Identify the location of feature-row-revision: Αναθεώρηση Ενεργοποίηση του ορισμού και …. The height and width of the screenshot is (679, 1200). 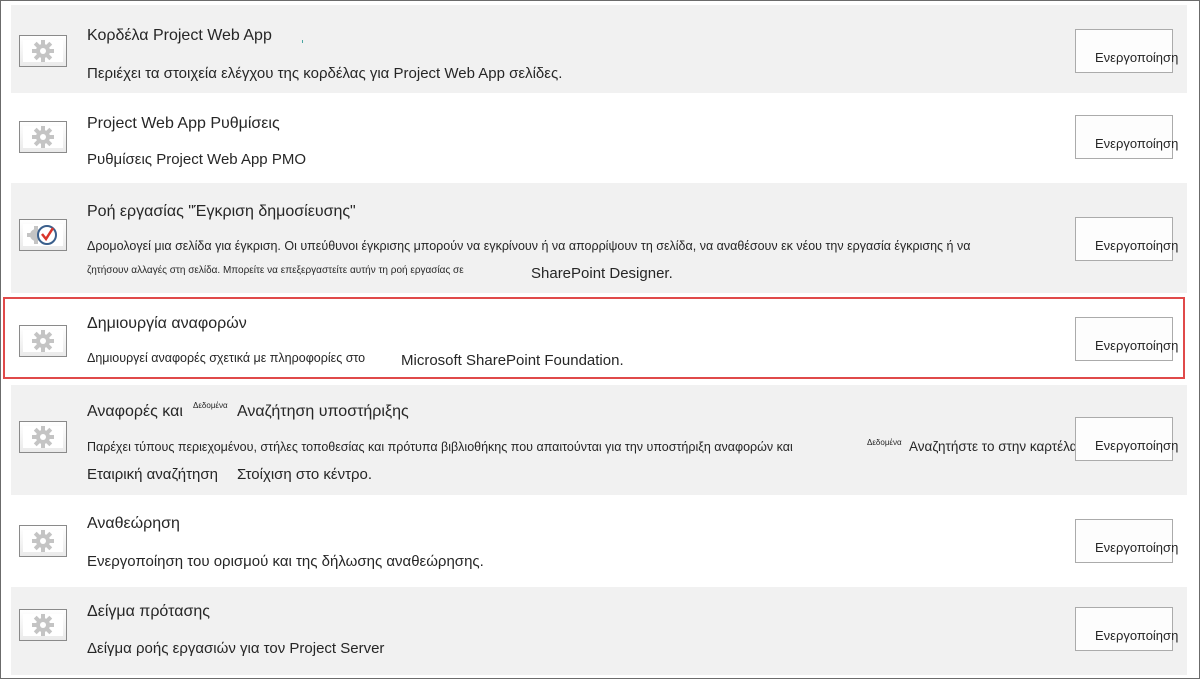
(599, 541).